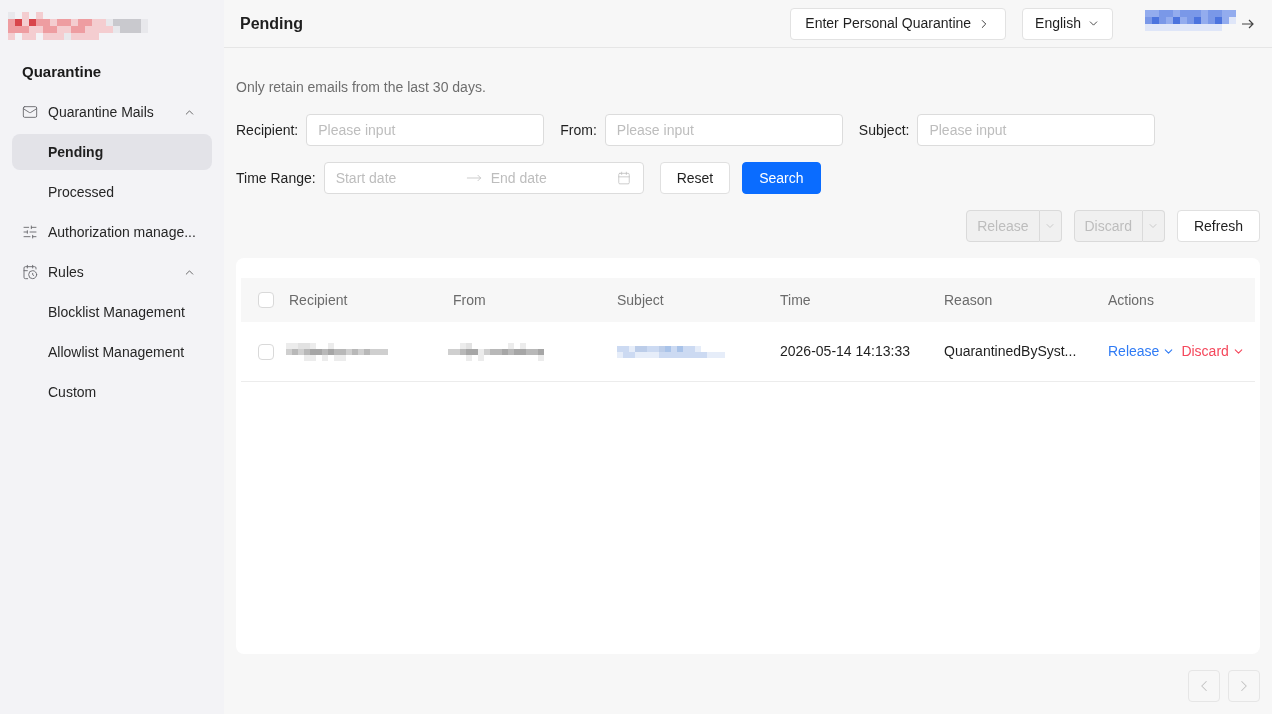 The width and height of the screenshot is (1272, 714). Describe the element at coordinates (276, 178) in the screenshot. I see `field-label: Time Range:` at that location.